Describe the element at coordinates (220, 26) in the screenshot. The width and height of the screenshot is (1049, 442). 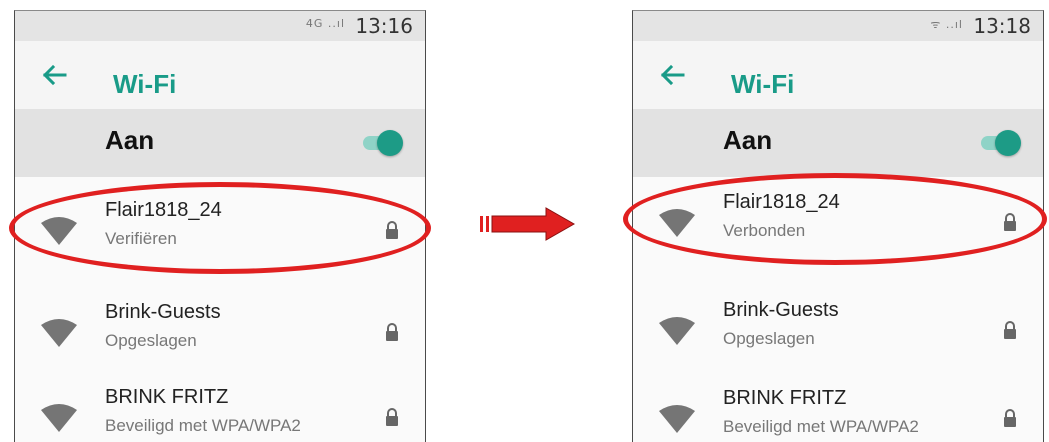
I see `status-bar: 4G ..ıl 13:16` at that location.